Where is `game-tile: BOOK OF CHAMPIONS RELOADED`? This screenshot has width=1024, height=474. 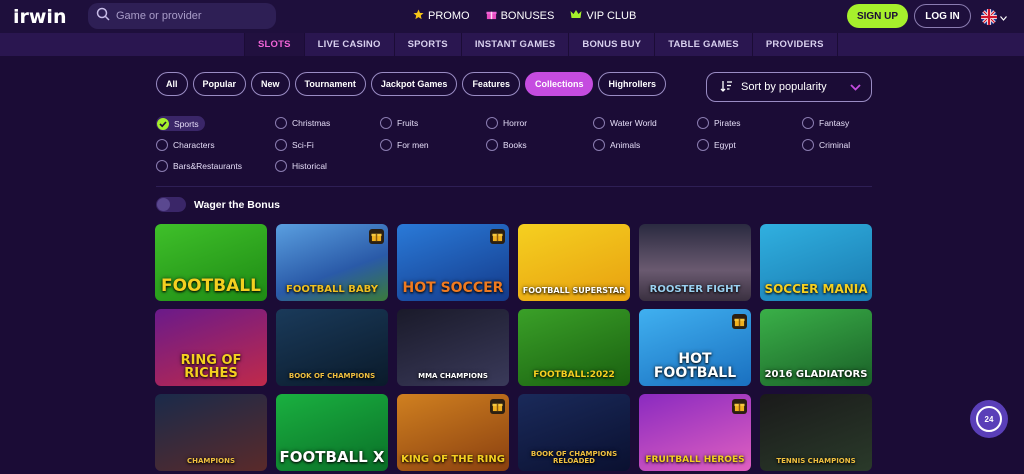 game-tile: BOOK OF CHAMPIONS RELOADED is located at coordinates (574, 432).